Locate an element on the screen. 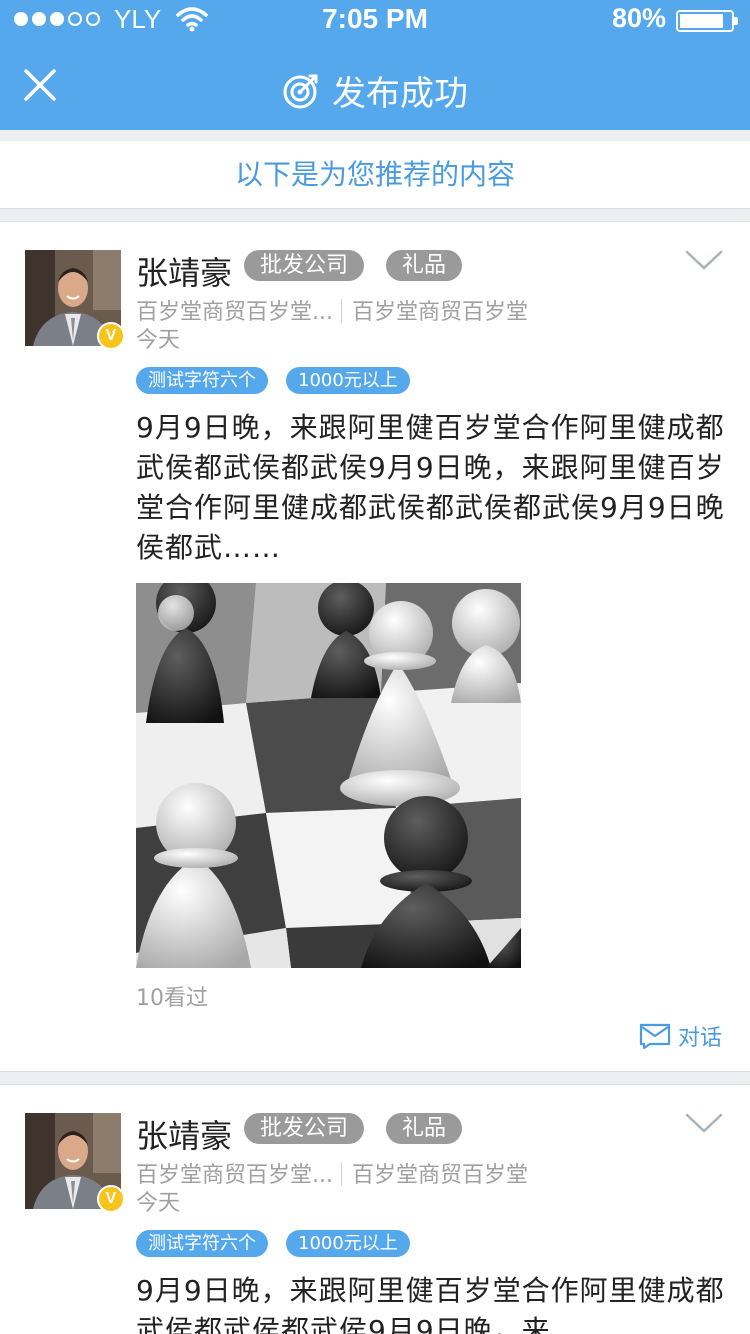  recommend-header: 以下是为您推荐的内容 is located at coordinates (375, 175).